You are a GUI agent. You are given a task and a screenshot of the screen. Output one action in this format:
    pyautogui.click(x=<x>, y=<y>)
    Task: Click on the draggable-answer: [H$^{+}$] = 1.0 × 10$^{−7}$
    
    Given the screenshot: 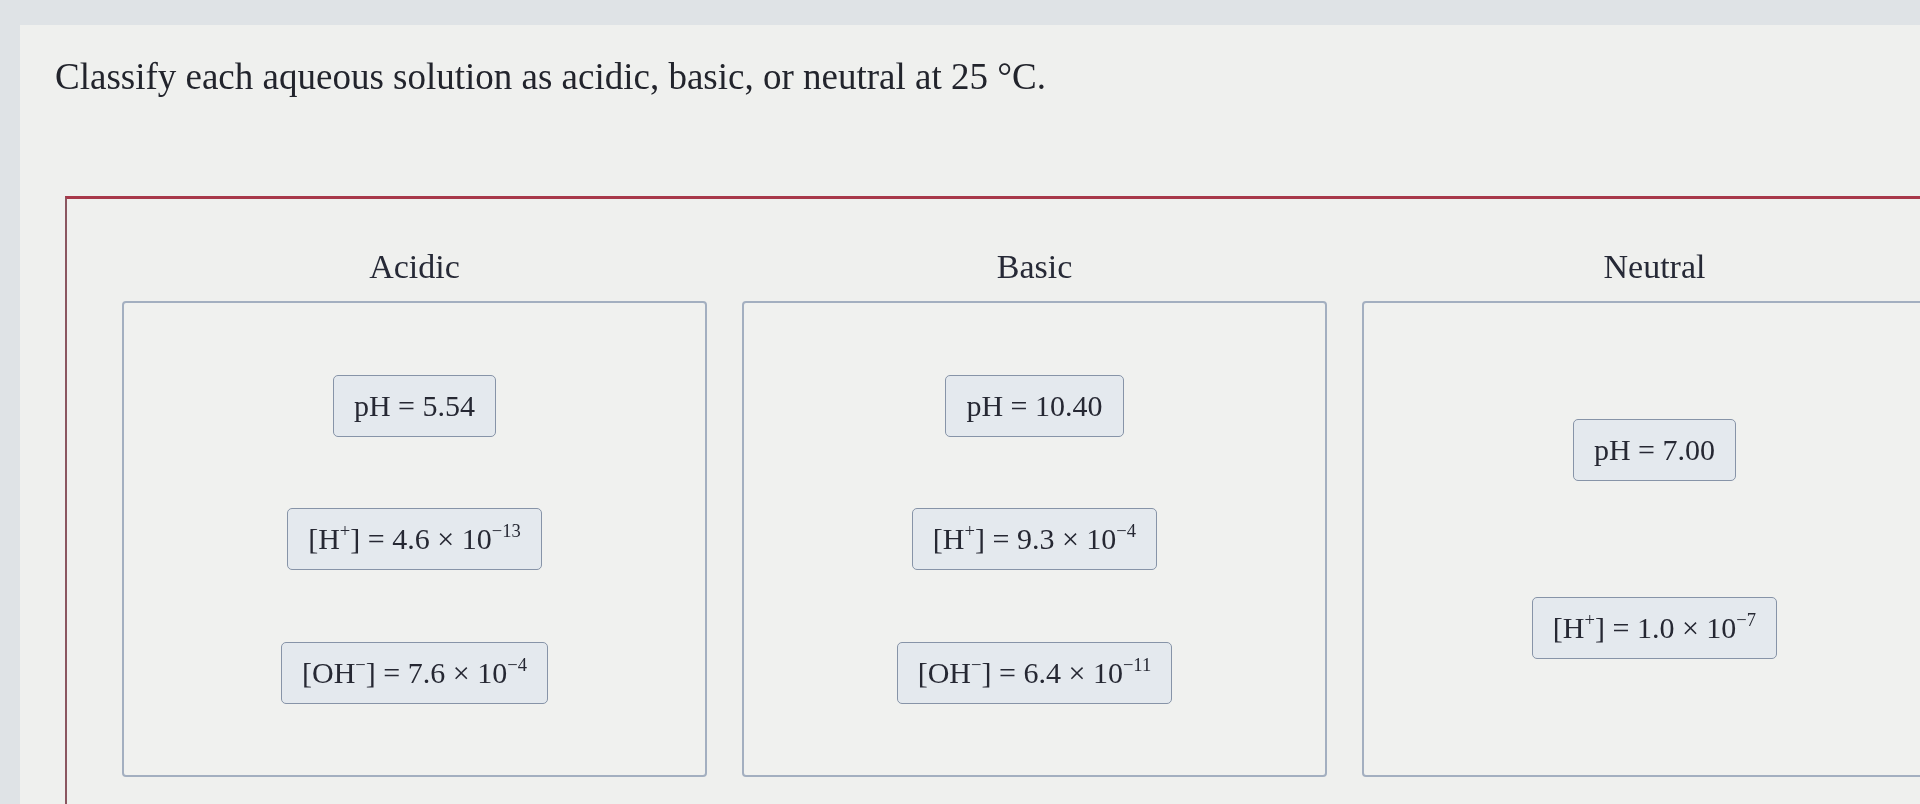 What is the action you would take?
    pyautogui.click(x=1654, y=628)
    